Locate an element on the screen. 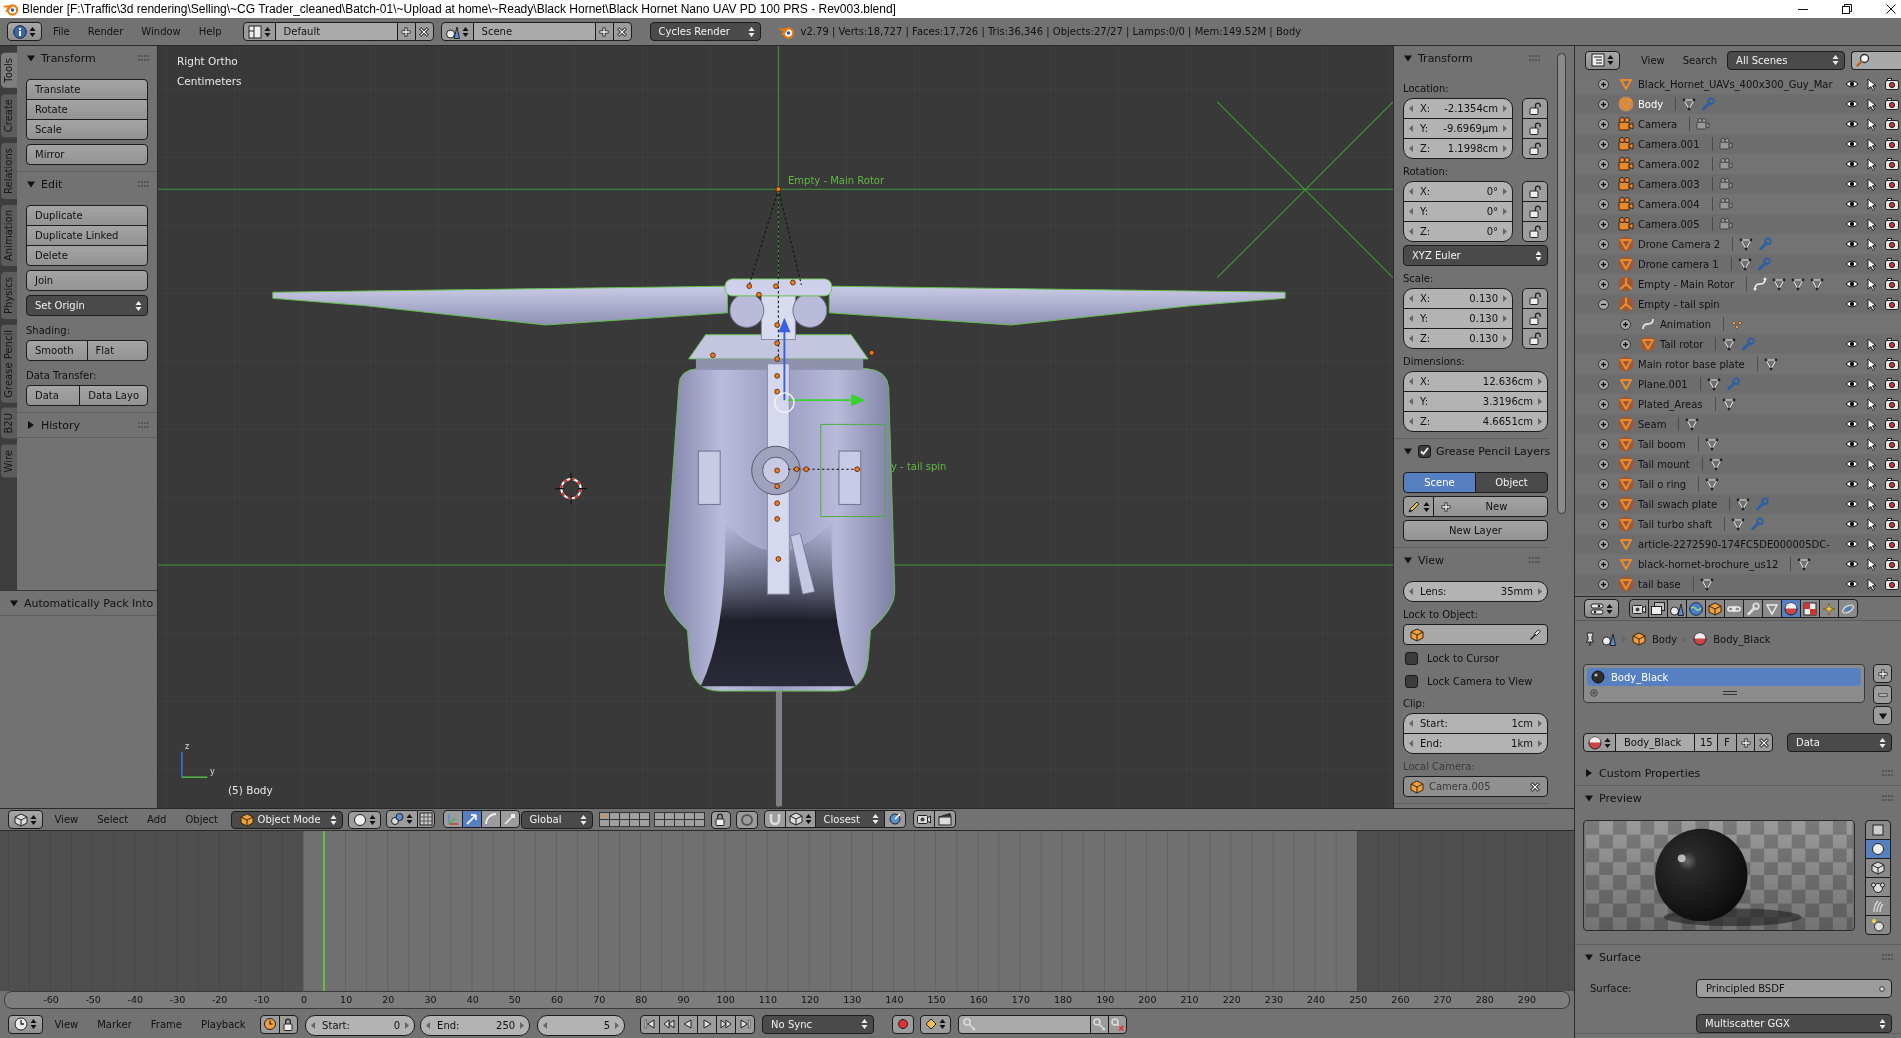  tool-tab: Wire is located at coordinates (9, 461).